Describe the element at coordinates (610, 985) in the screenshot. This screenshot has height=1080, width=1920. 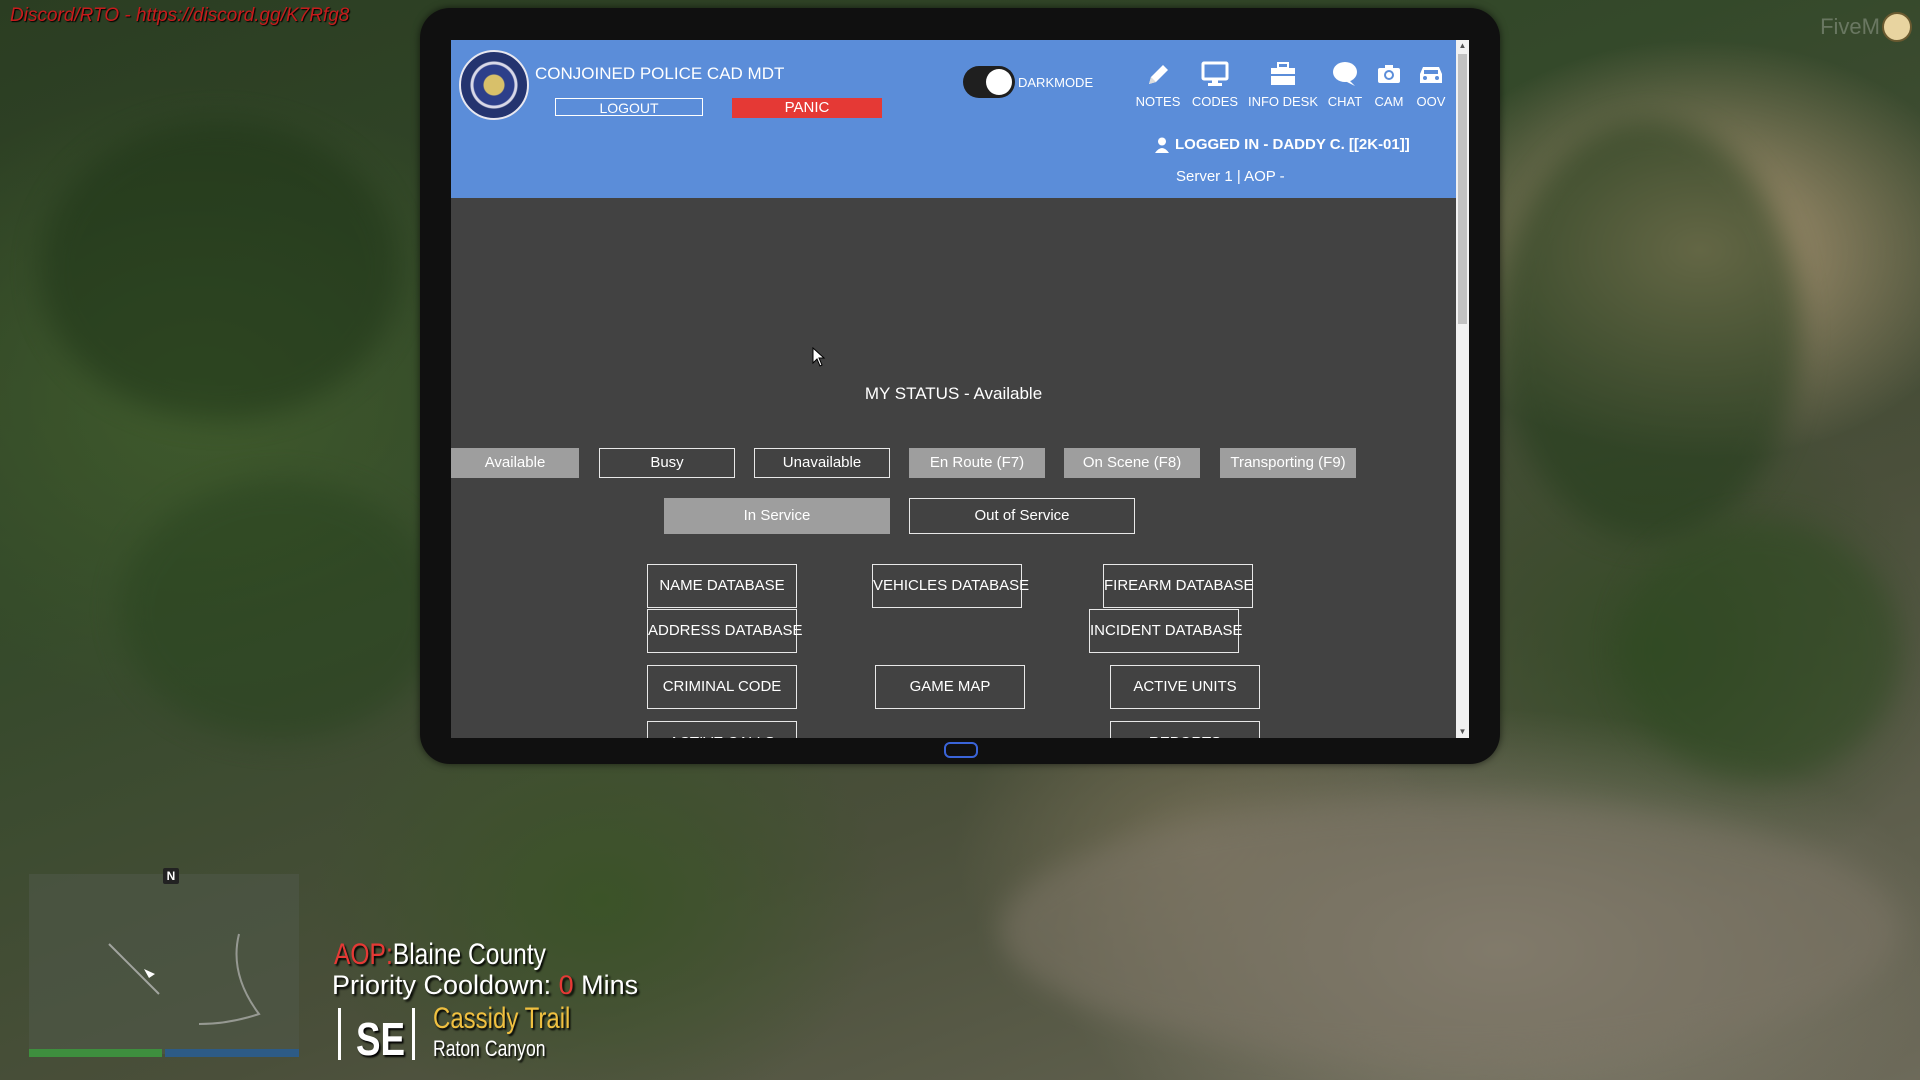
I see `prio-unit: Mins` at that location.